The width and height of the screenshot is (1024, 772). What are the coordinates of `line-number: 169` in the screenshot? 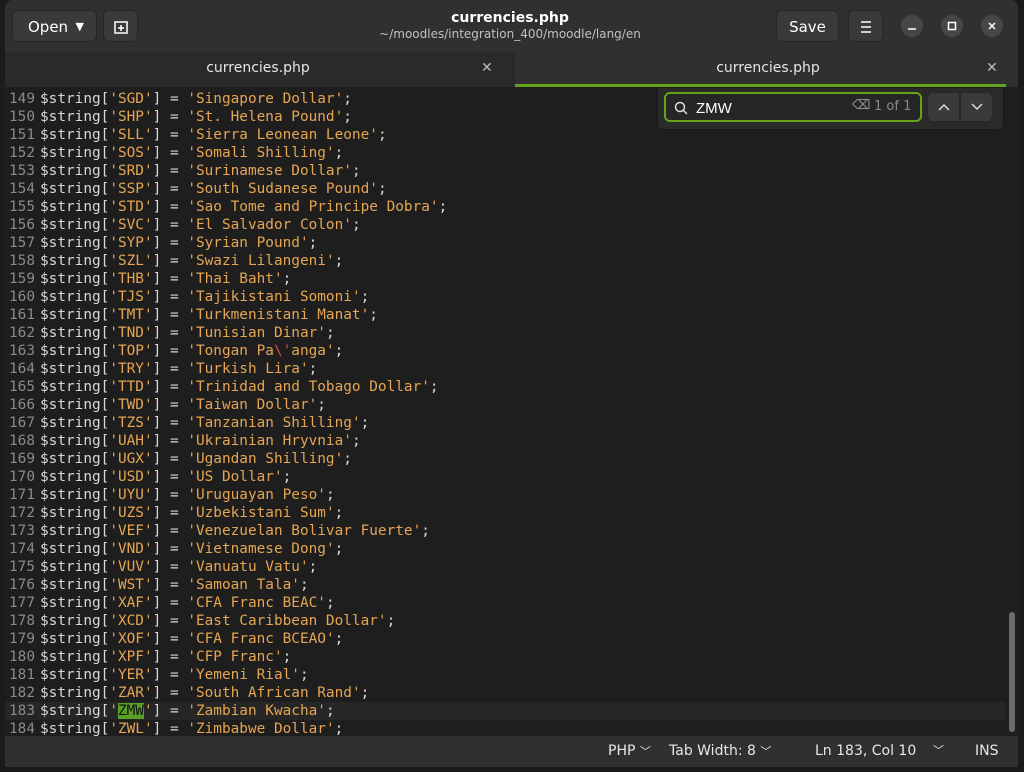 It's located at (22, 459).